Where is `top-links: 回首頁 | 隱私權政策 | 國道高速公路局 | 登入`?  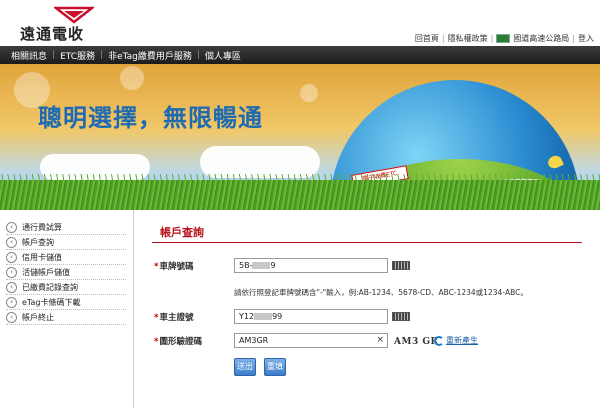
top-links: 回首頁 | 隱私權政策 | 國道高速公路局 | 登入 is located at coordinates (504, 38).